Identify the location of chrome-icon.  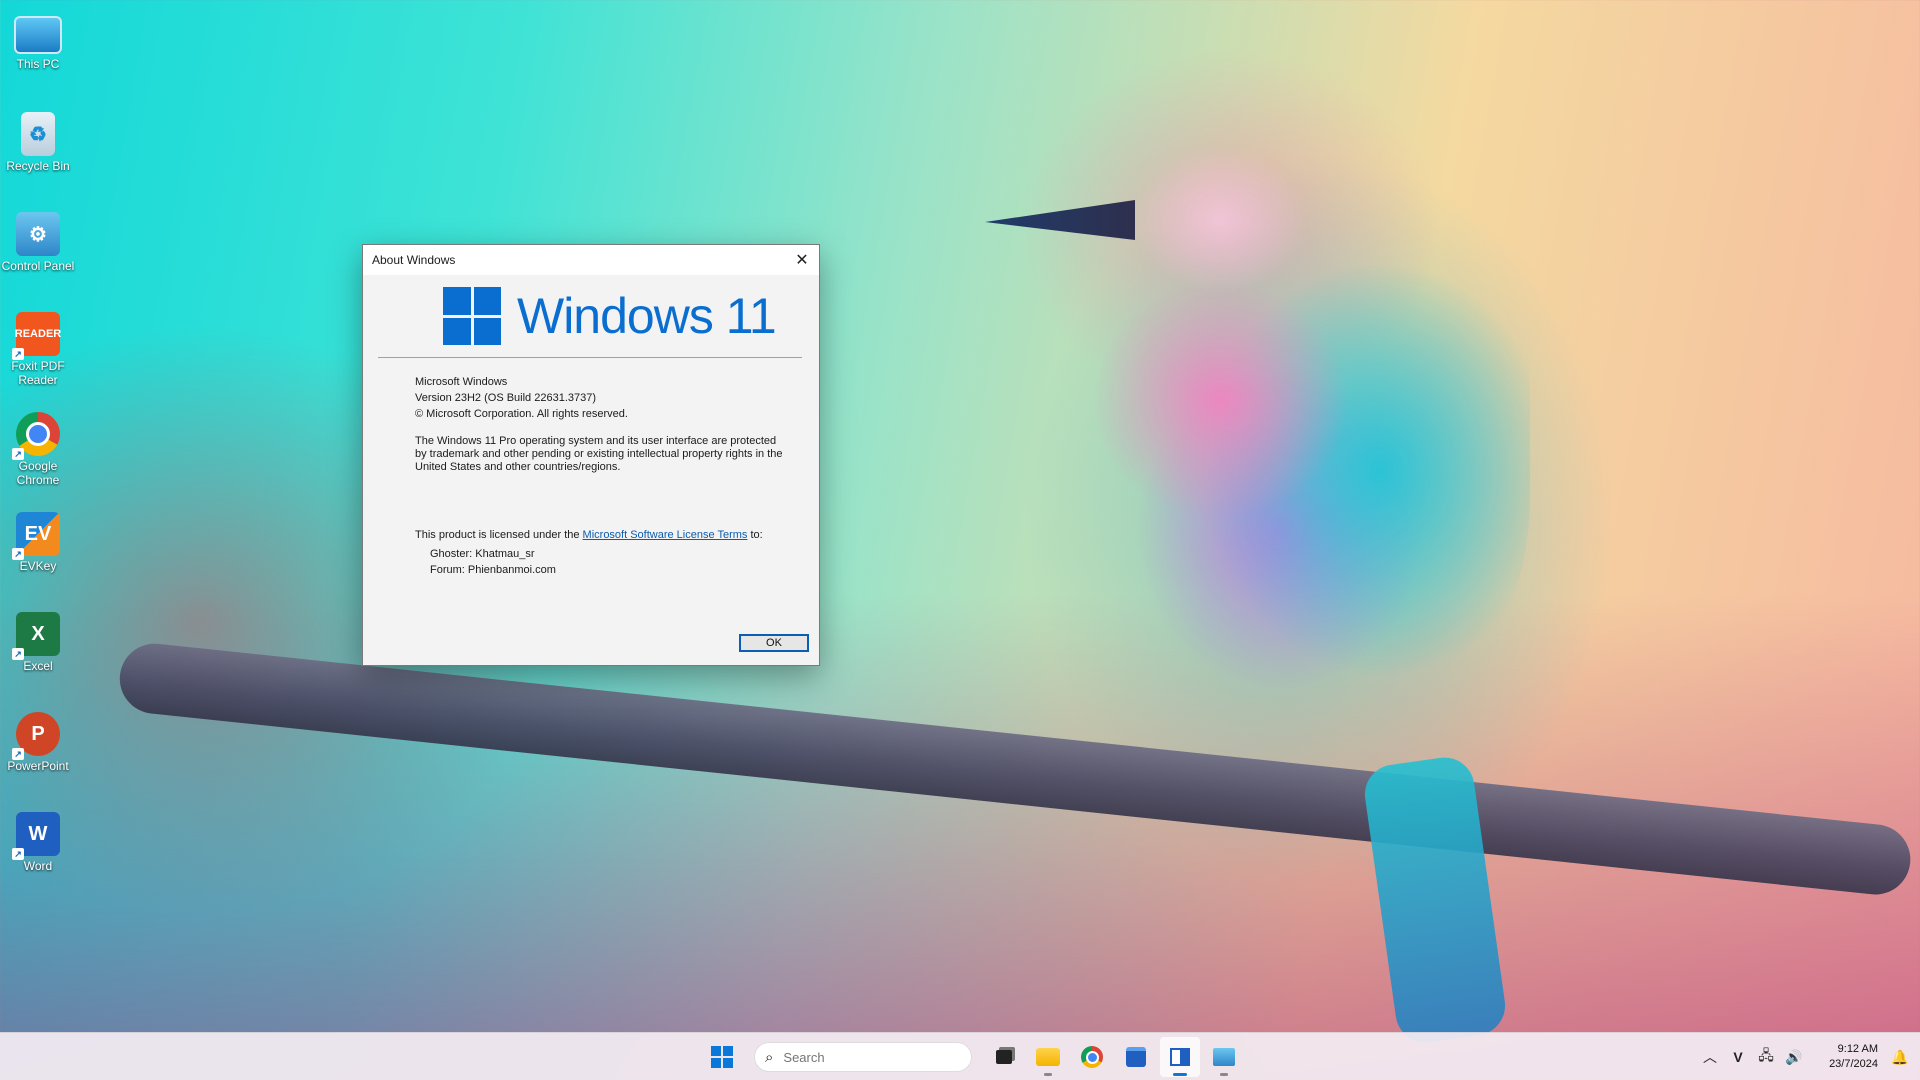
(1092, 1057).